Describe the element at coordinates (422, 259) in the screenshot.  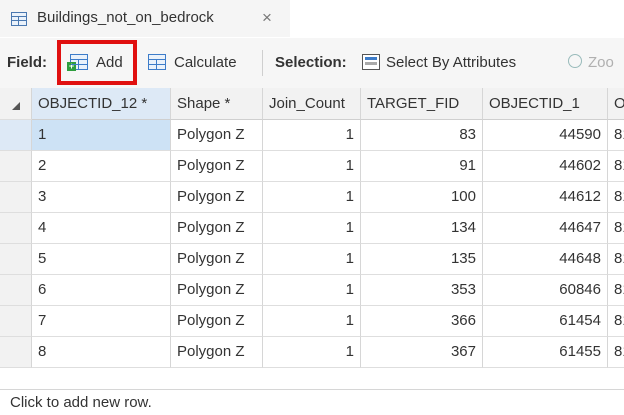
I see `table-cell: 135` at that location.